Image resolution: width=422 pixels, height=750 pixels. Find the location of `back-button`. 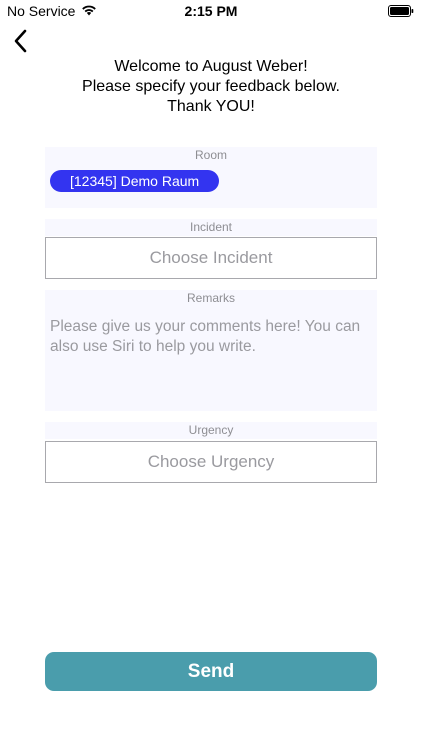

back-button is located at coordinates (20, 43).